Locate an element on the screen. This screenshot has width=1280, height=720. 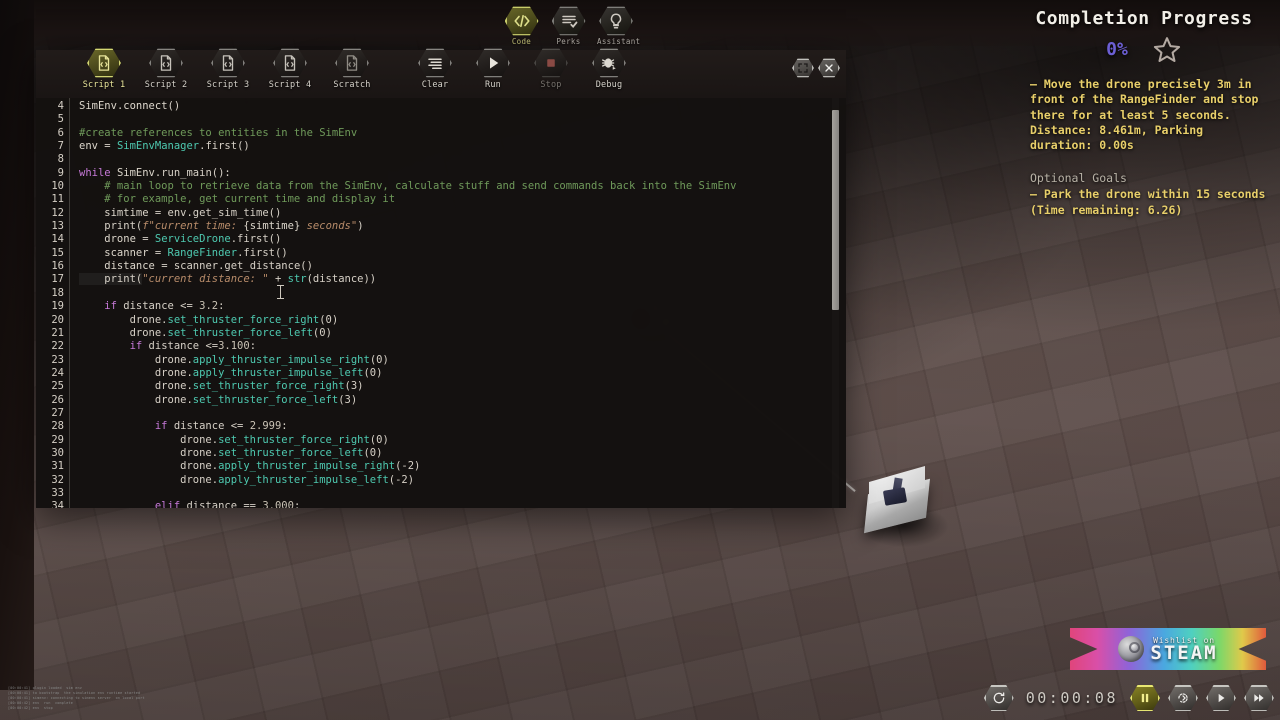
code-line: simtime = env.get_sim_time() is located at coordinates (462, 213).